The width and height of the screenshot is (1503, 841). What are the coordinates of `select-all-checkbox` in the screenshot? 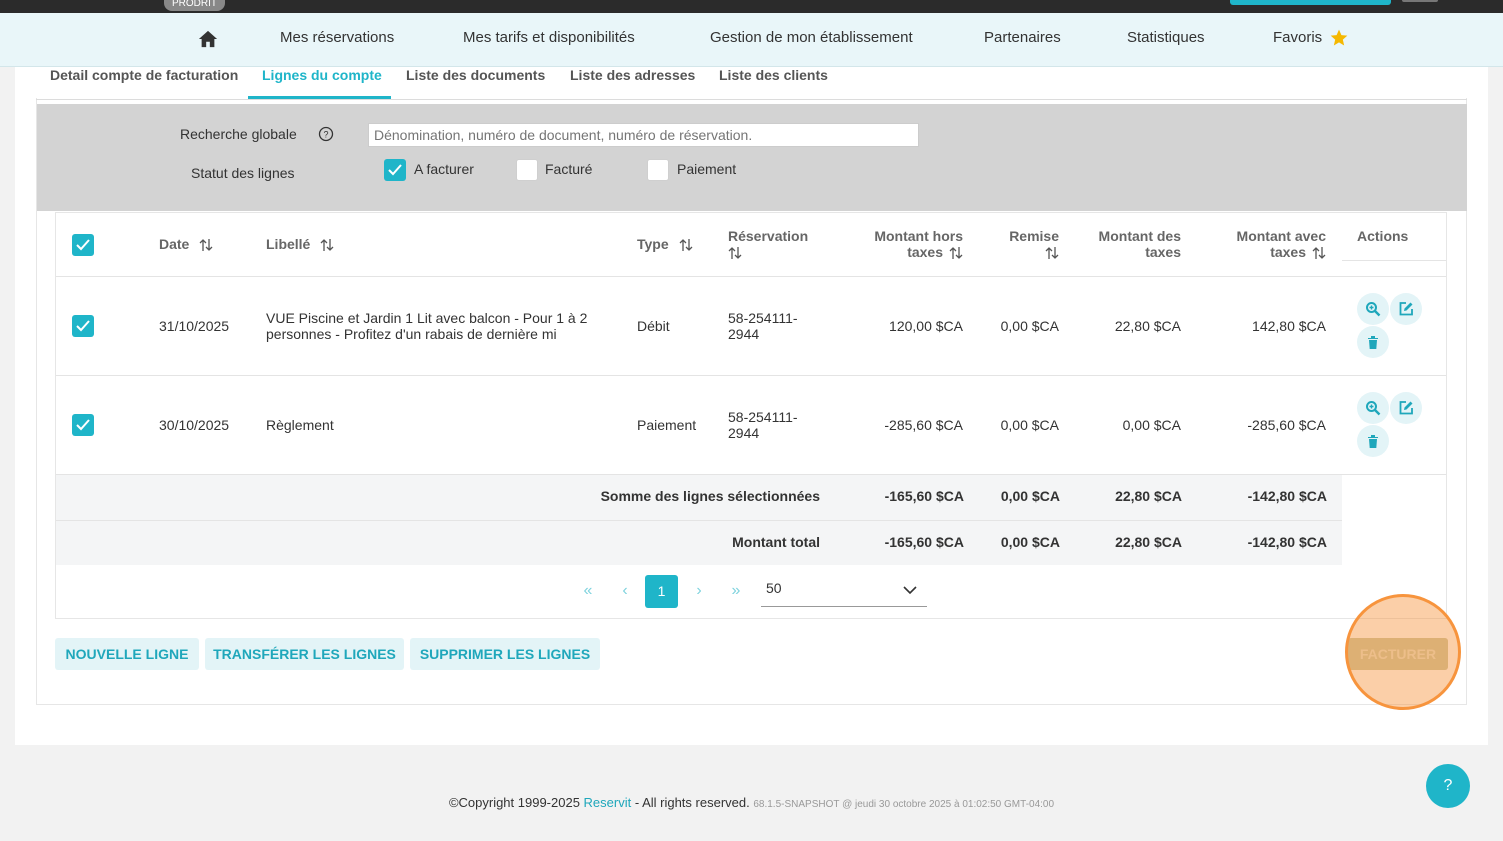 It's located at (83, 245).